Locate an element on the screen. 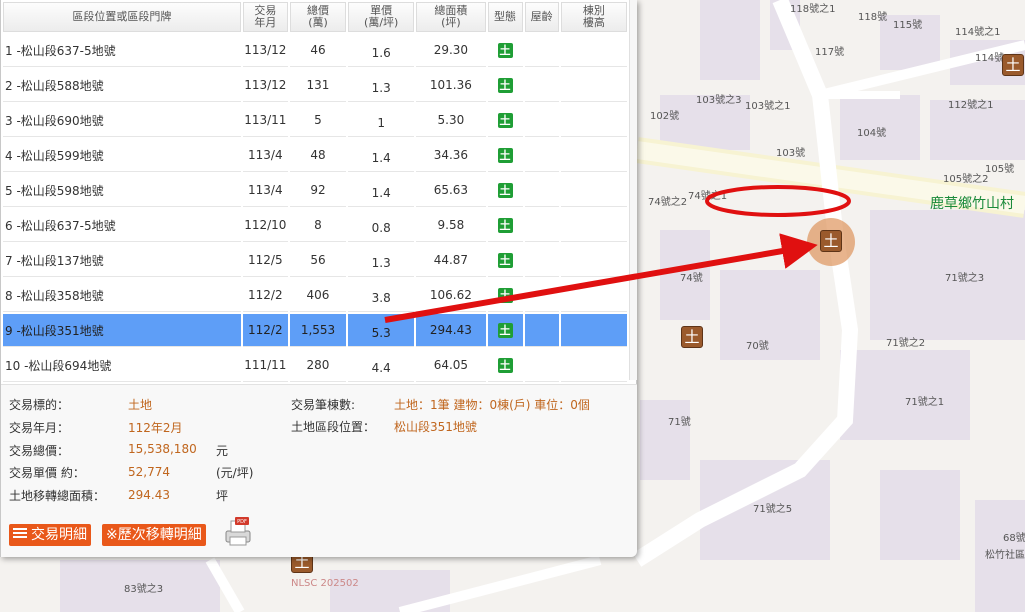 This screenshot has height=612, width=1025. map-label: 83號之3 is located at coordinates (144, 589).